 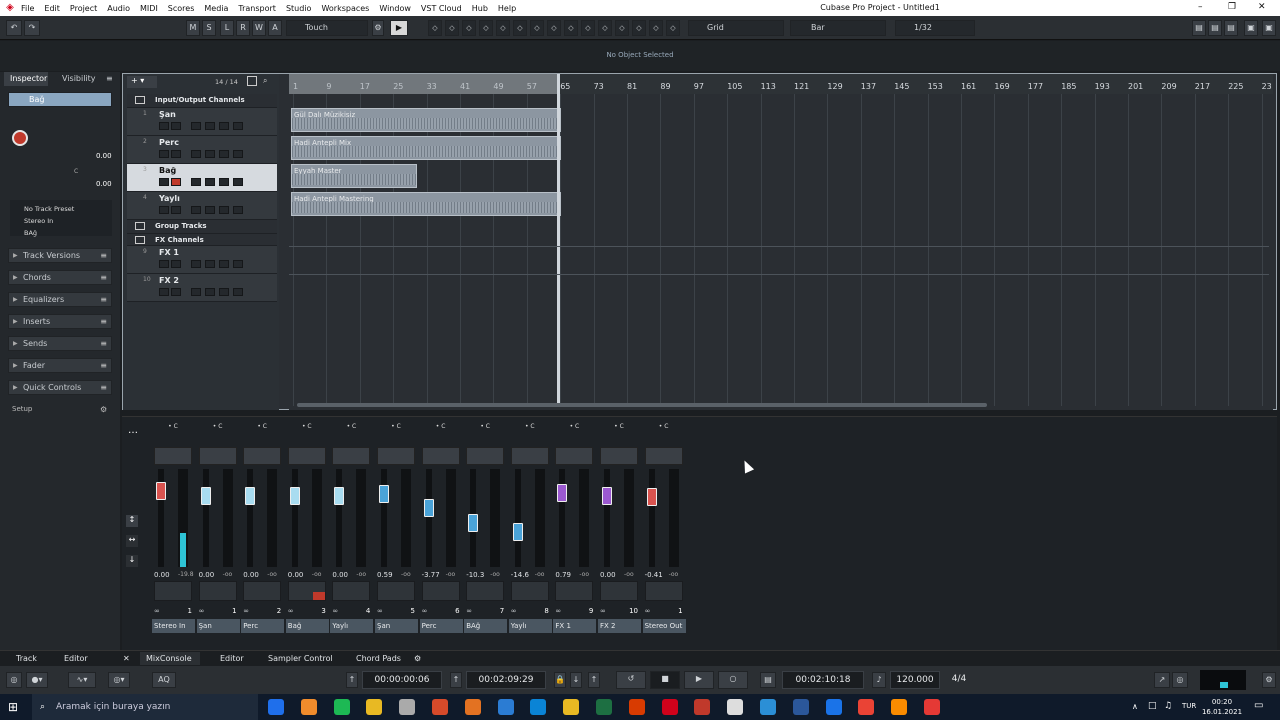 I want to click on comp-tool-icon: ◇, so click(x=605, y=28).